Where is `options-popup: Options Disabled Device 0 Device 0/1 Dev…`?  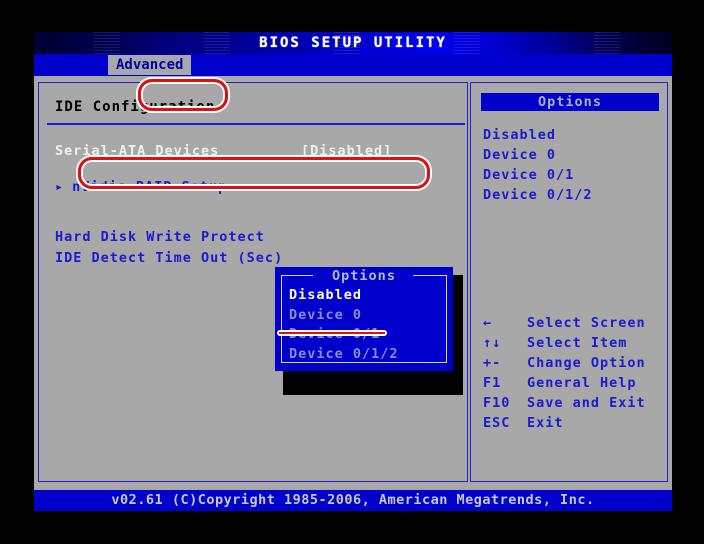 options-popup: Options Disabled Device 0 Device 0/1 Dev… is located at coordinates (364, 319).